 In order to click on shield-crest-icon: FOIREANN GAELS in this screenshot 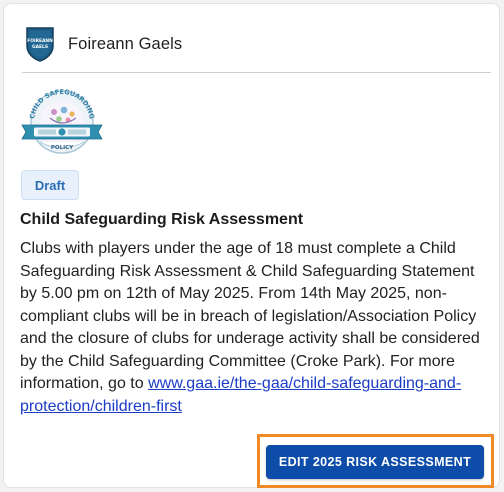, I will do `click(40, 44)`.